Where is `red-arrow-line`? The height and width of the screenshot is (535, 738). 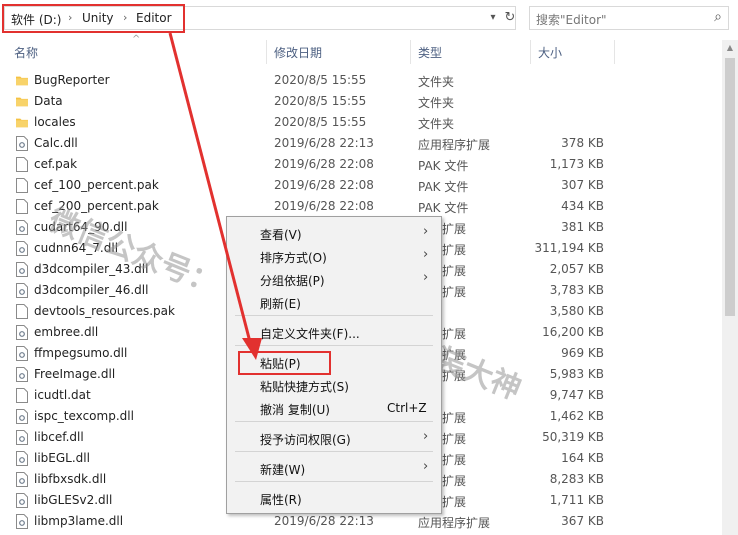
red-arrow-line is located at coordinates (210, 187).